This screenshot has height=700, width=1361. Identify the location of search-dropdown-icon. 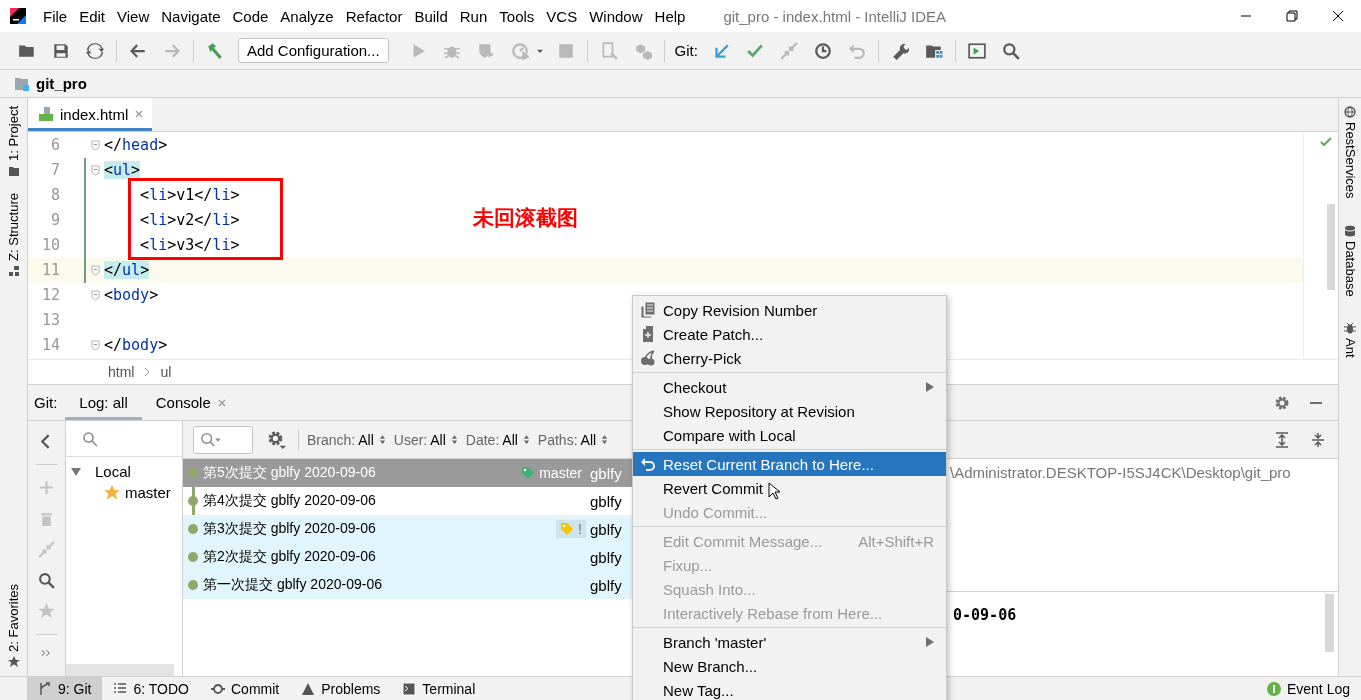
(211, 439).